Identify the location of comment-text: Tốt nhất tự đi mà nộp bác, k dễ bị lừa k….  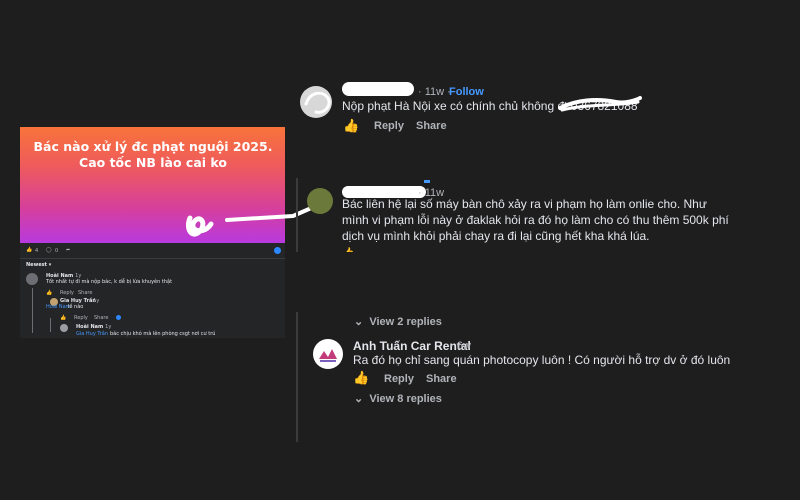
(109, 282).